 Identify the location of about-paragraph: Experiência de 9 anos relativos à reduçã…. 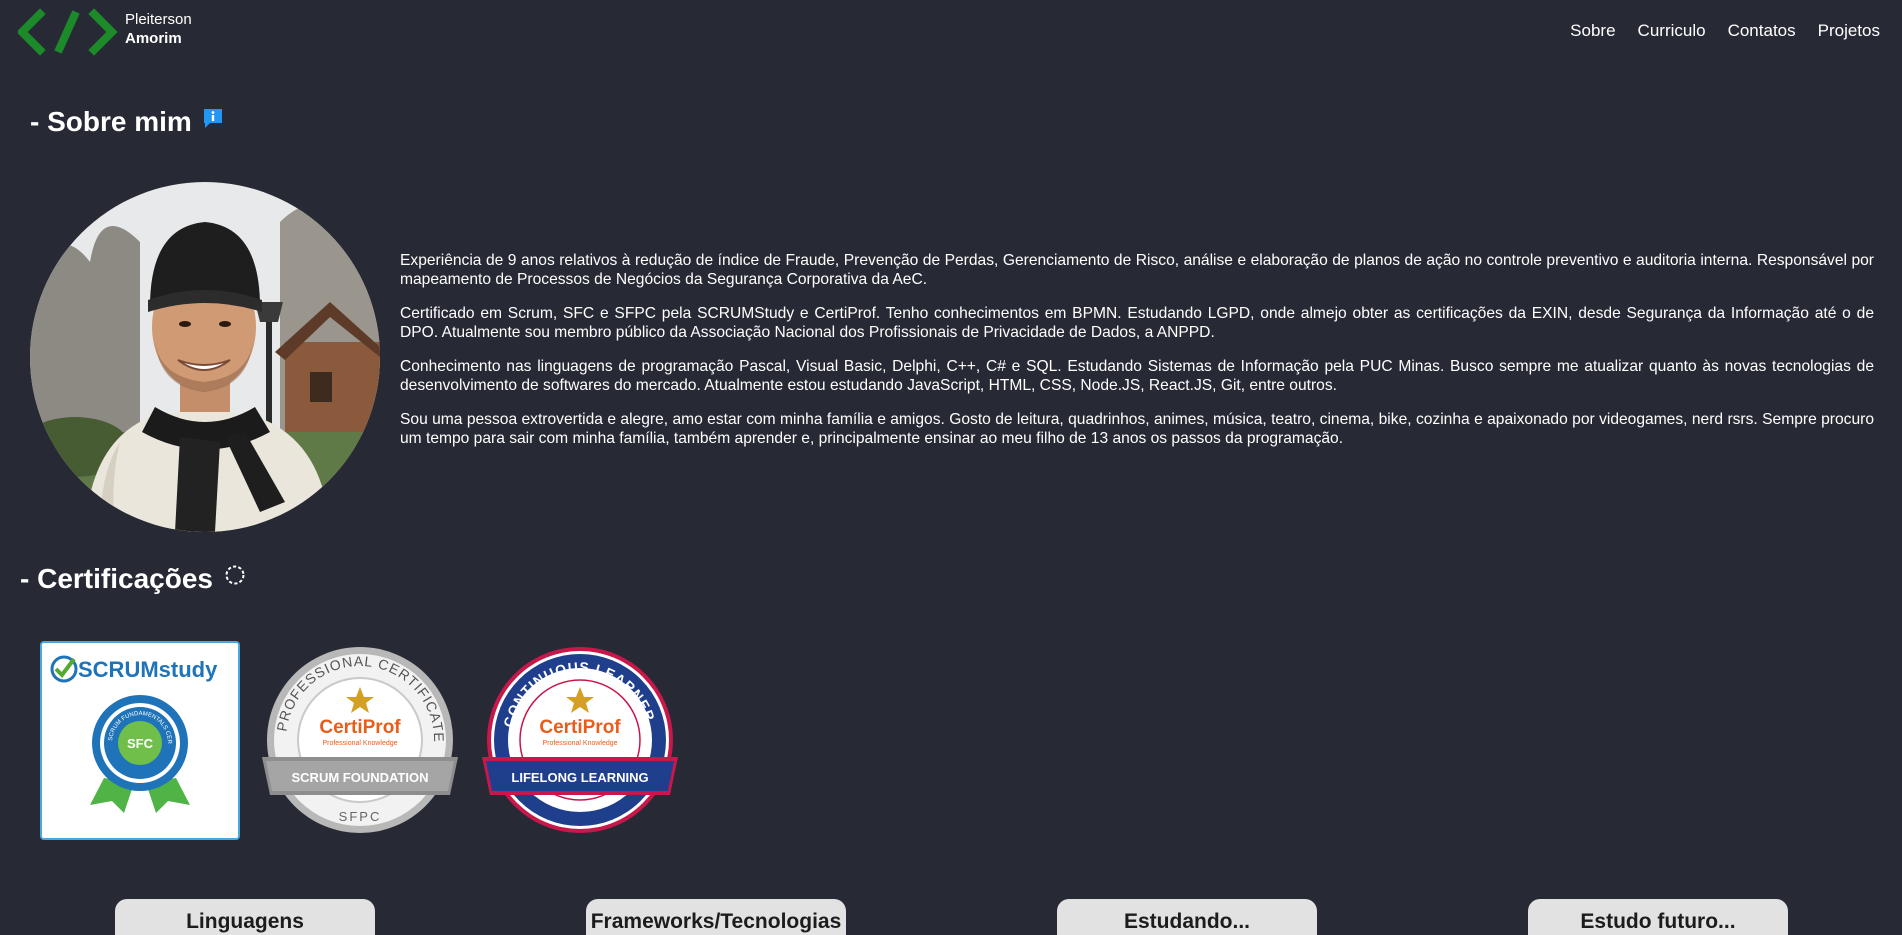
(1137, 270).